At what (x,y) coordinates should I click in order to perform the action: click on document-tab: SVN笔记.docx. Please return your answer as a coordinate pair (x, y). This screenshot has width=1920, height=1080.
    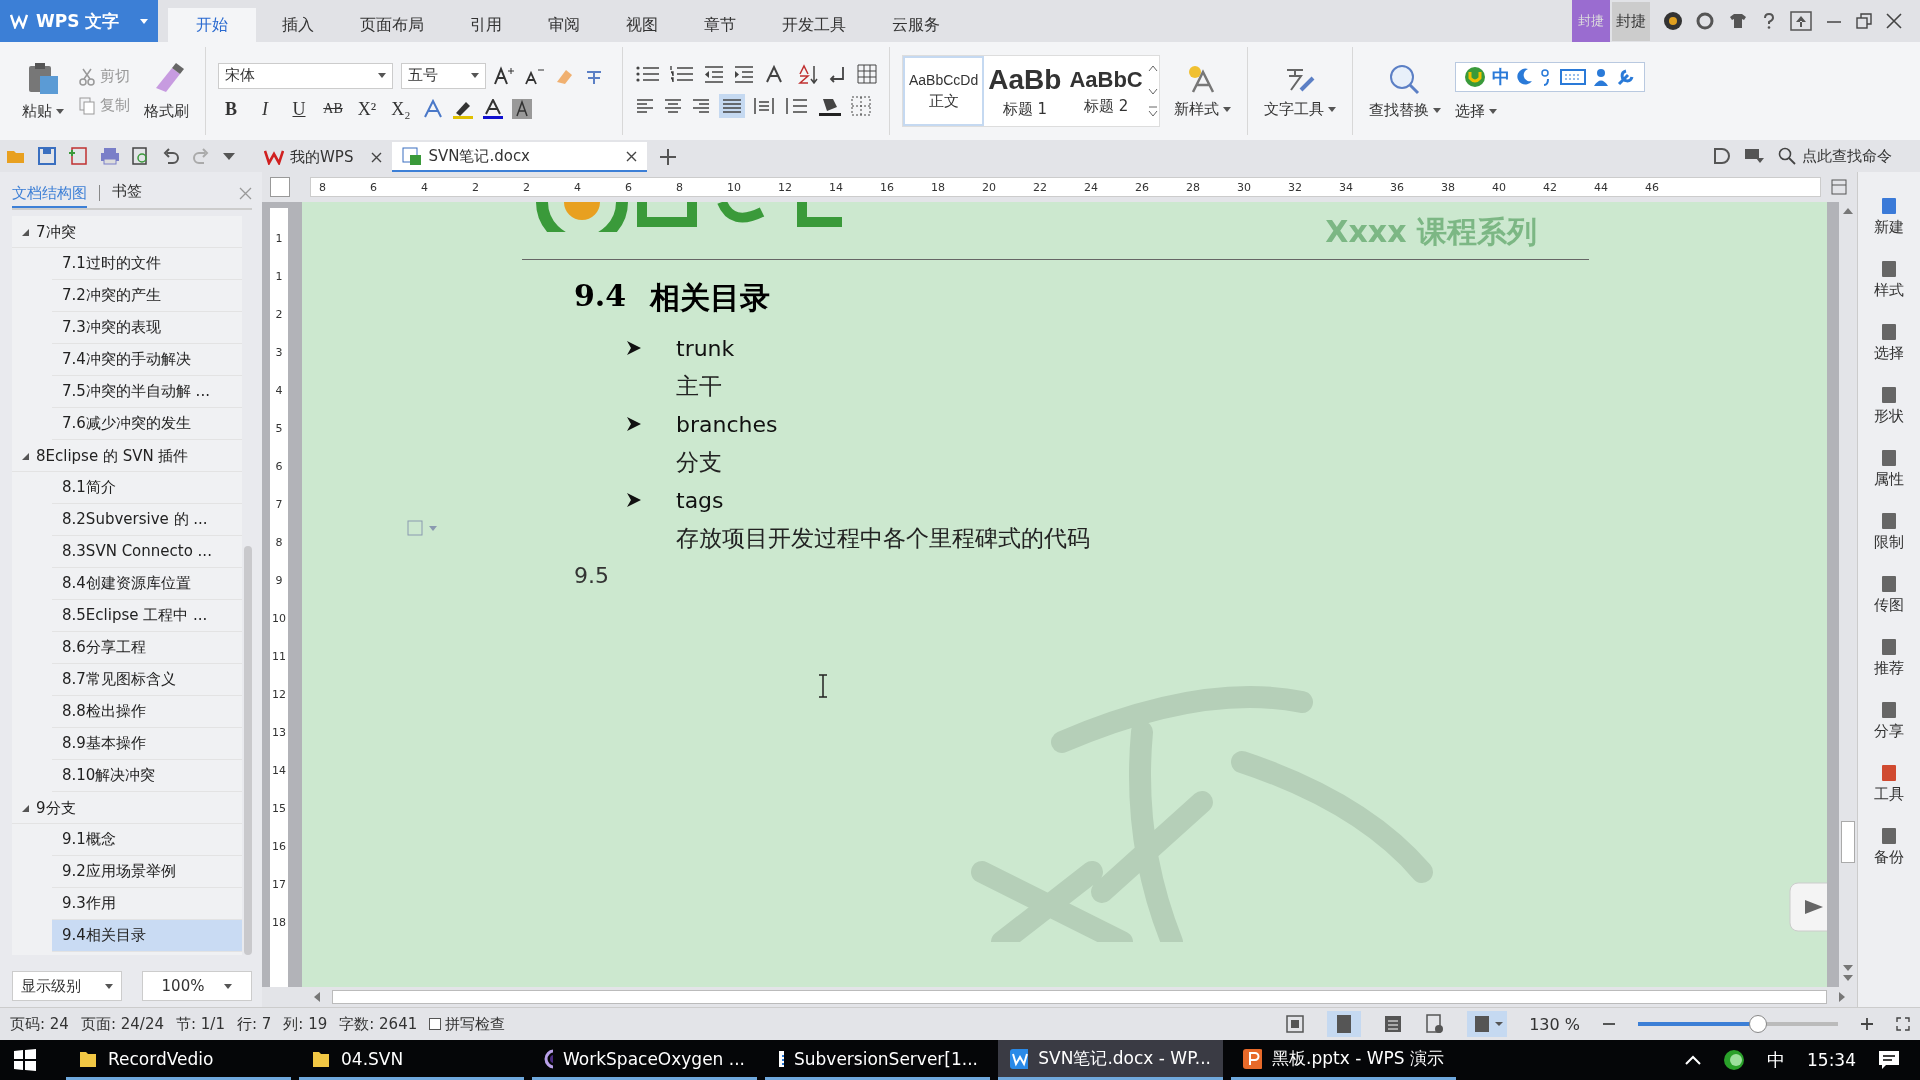
    Looking at the image, I should click on (520, 157).